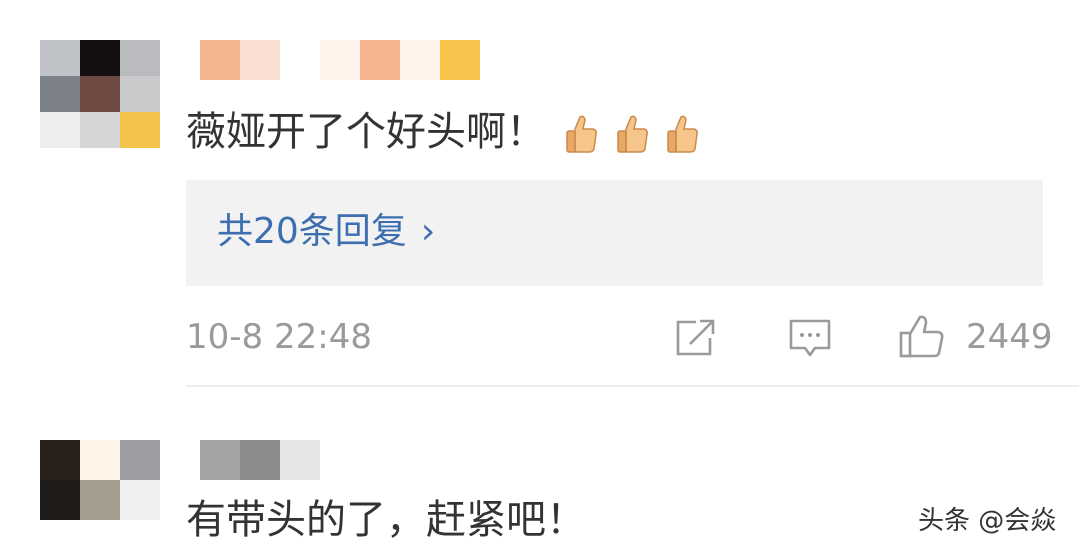 Image resolution: width=1079 pixels, height=555 pixels. What do you see at coordinates (428, 231) in the screenshot?
I see `chevron-right-icon: ›` at bounding box center [428, 231].